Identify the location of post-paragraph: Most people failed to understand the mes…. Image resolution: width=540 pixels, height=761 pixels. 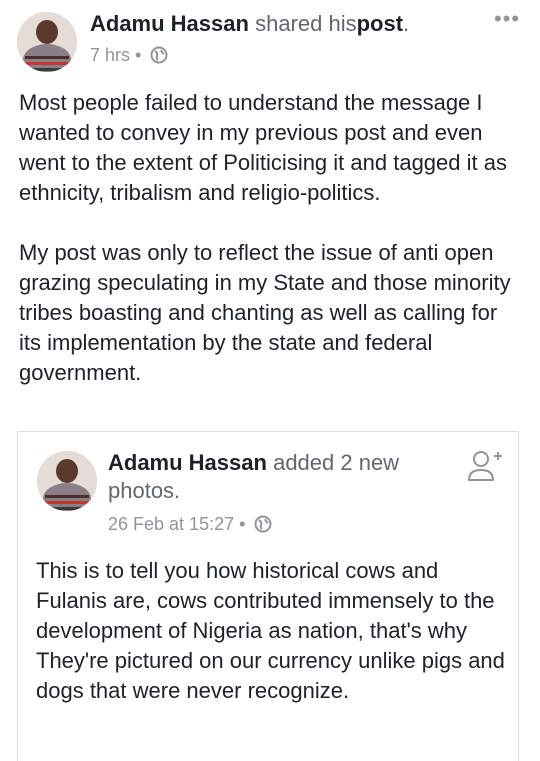
(263, 147).